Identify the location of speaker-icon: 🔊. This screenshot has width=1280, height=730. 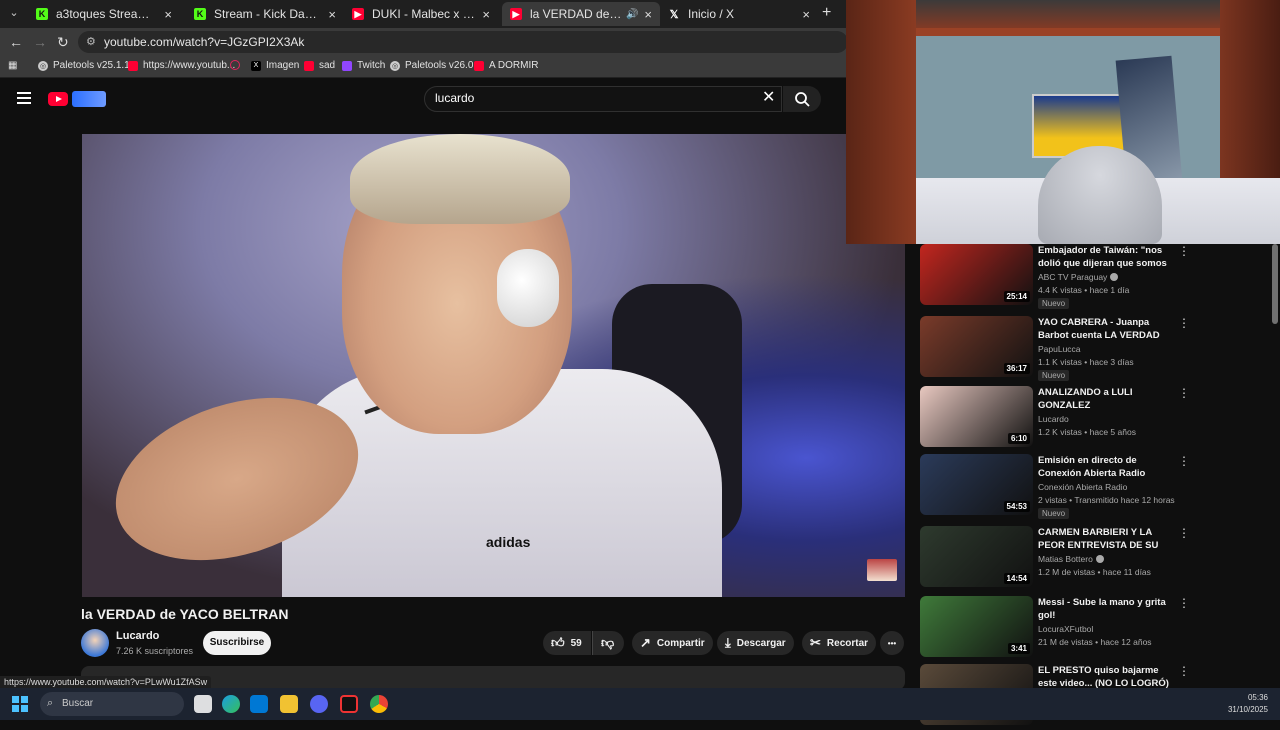
(632, 14).